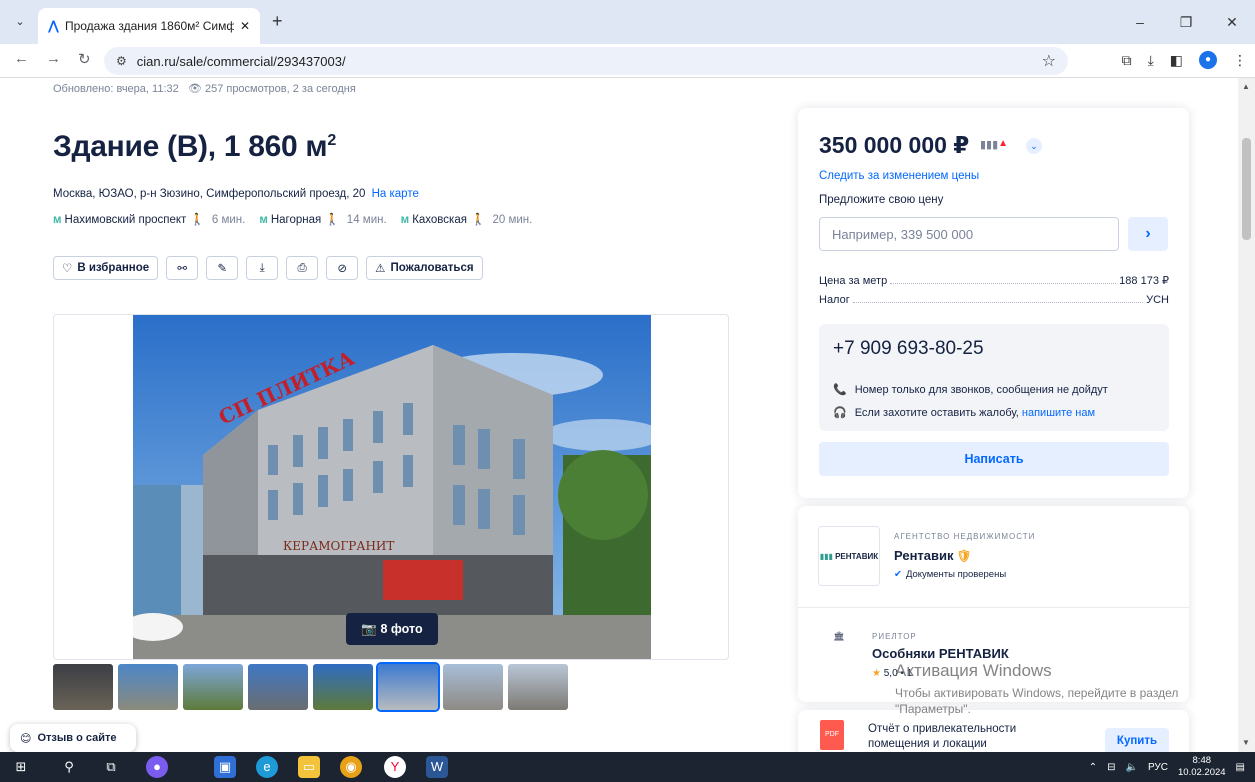  What do you see at coordinates (395, 767) in the screenshot?
I see `yandex-icon: Y` at bounding box center [395, 767].